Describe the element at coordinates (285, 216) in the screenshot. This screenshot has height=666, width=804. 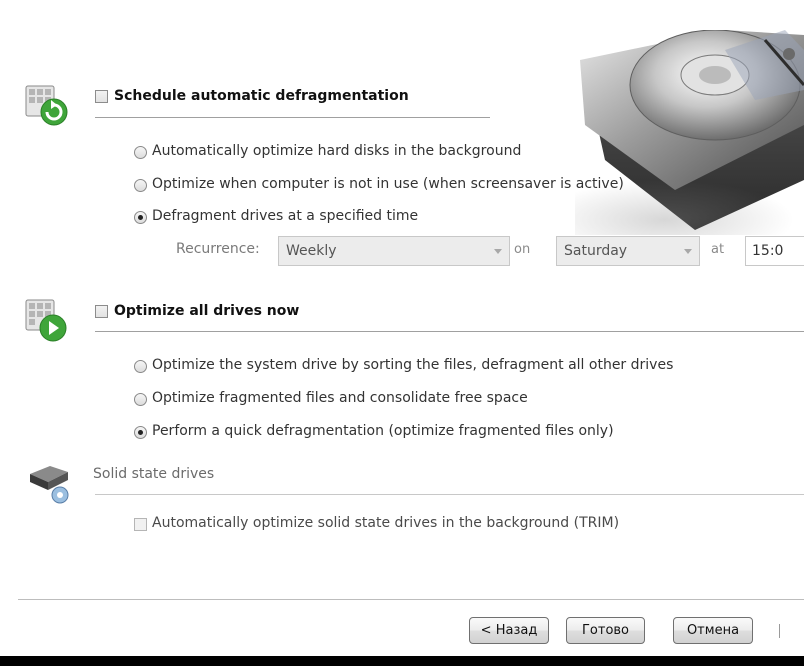
I see `radio-specified-time-label: Defragment drives at a specified time` at that location.